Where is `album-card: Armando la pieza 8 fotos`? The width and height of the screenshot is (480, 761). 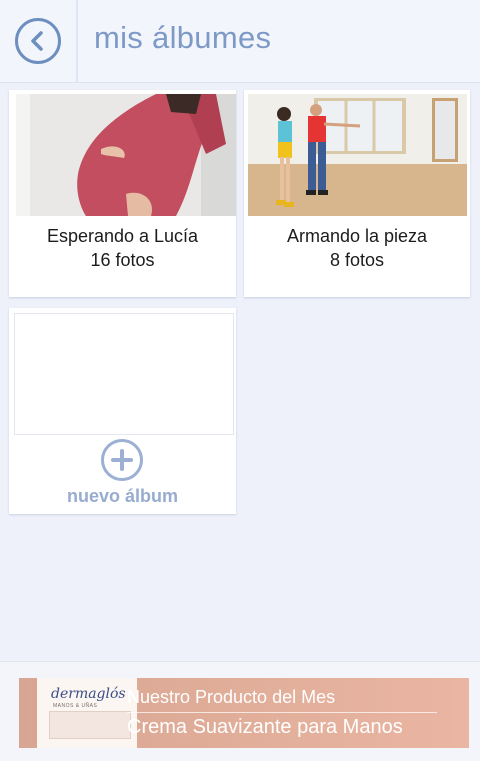
album-card: Armando la pieza 8 fotos is located at coordinates (357, 193).